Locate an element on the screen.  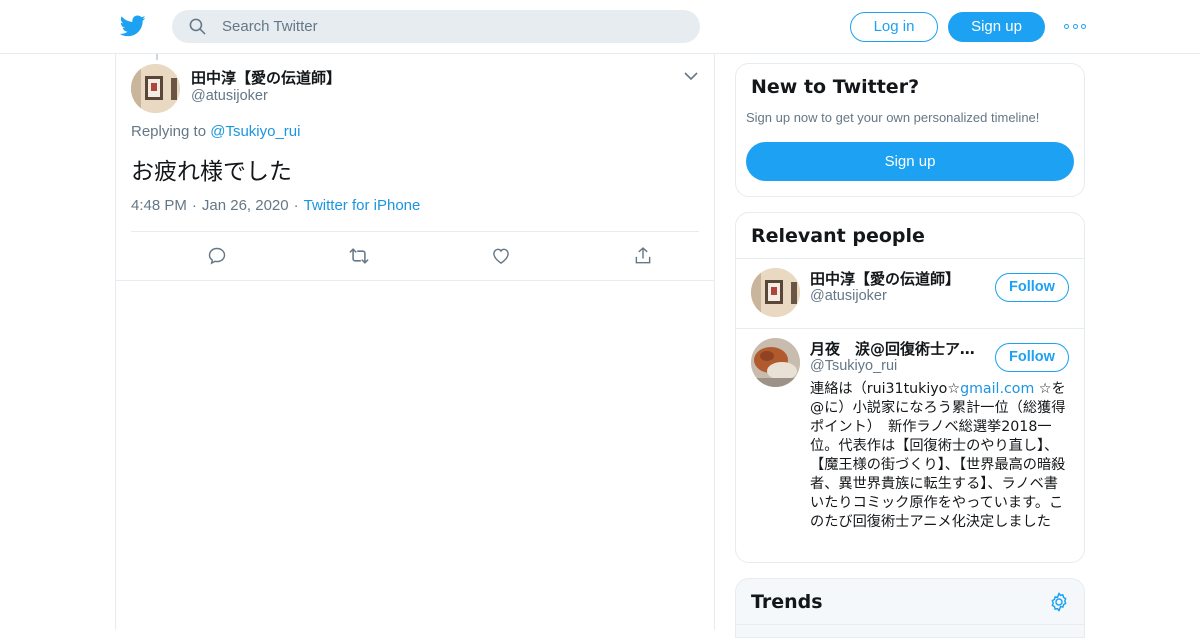
trends-card: Trends is located at coordinates (910, 608).